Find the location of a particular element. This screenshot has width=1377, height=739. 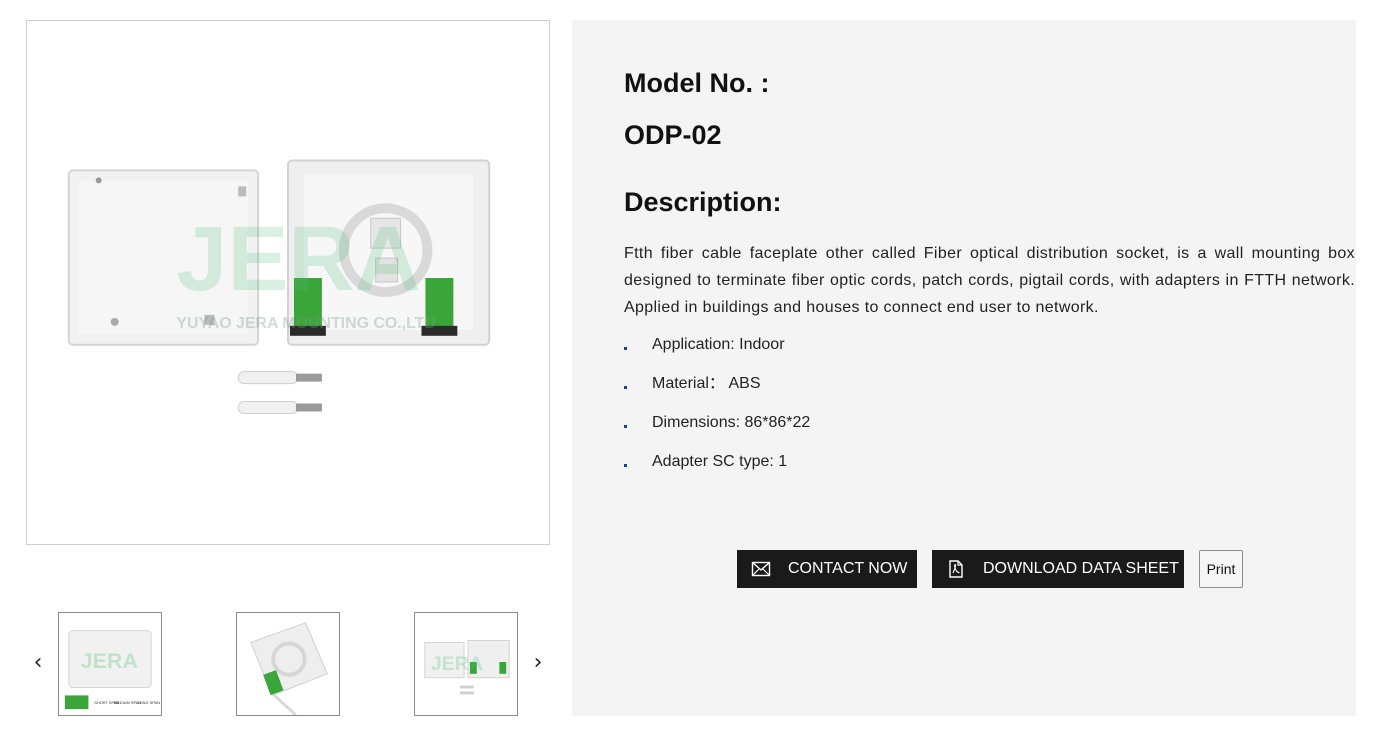

spec-item-application: Application: Indoor is located at coordinates (717, 351).